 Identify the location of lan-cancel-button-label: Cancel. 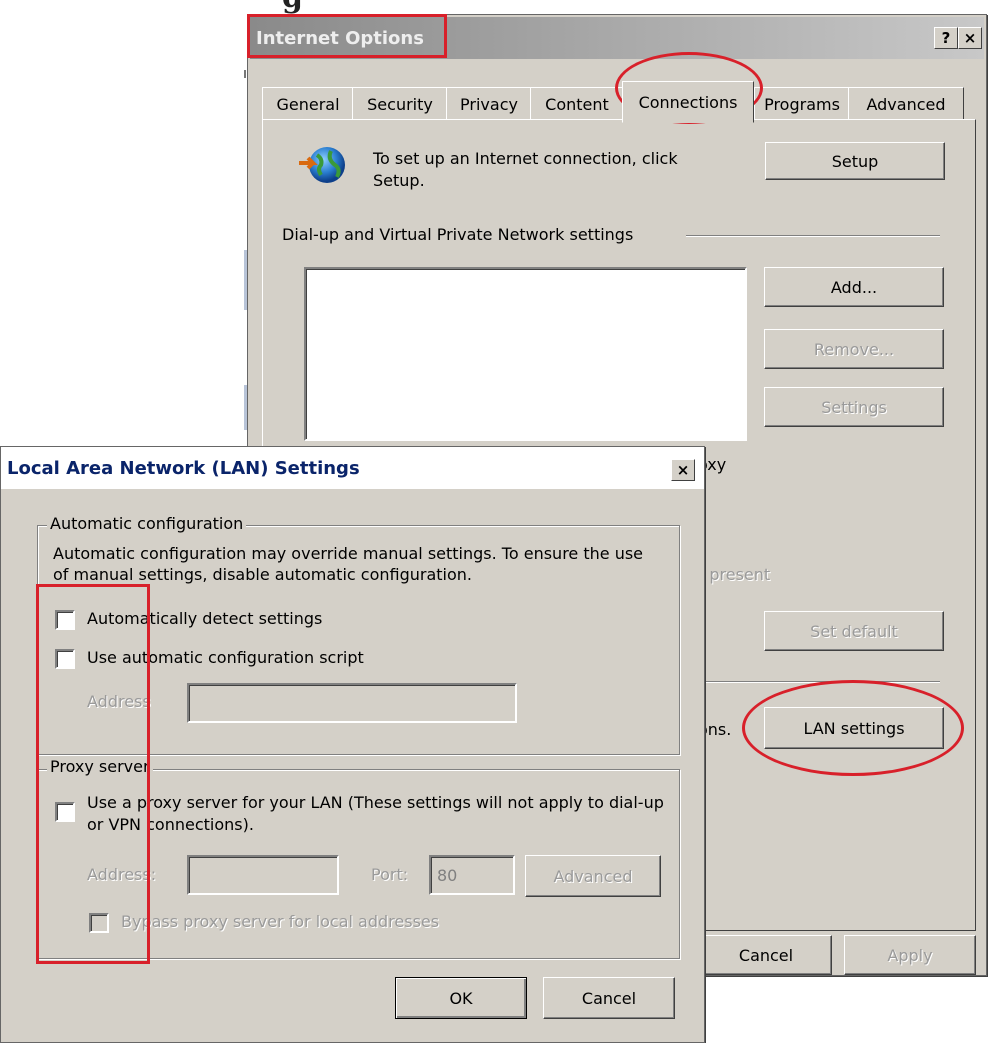
(609, 998).